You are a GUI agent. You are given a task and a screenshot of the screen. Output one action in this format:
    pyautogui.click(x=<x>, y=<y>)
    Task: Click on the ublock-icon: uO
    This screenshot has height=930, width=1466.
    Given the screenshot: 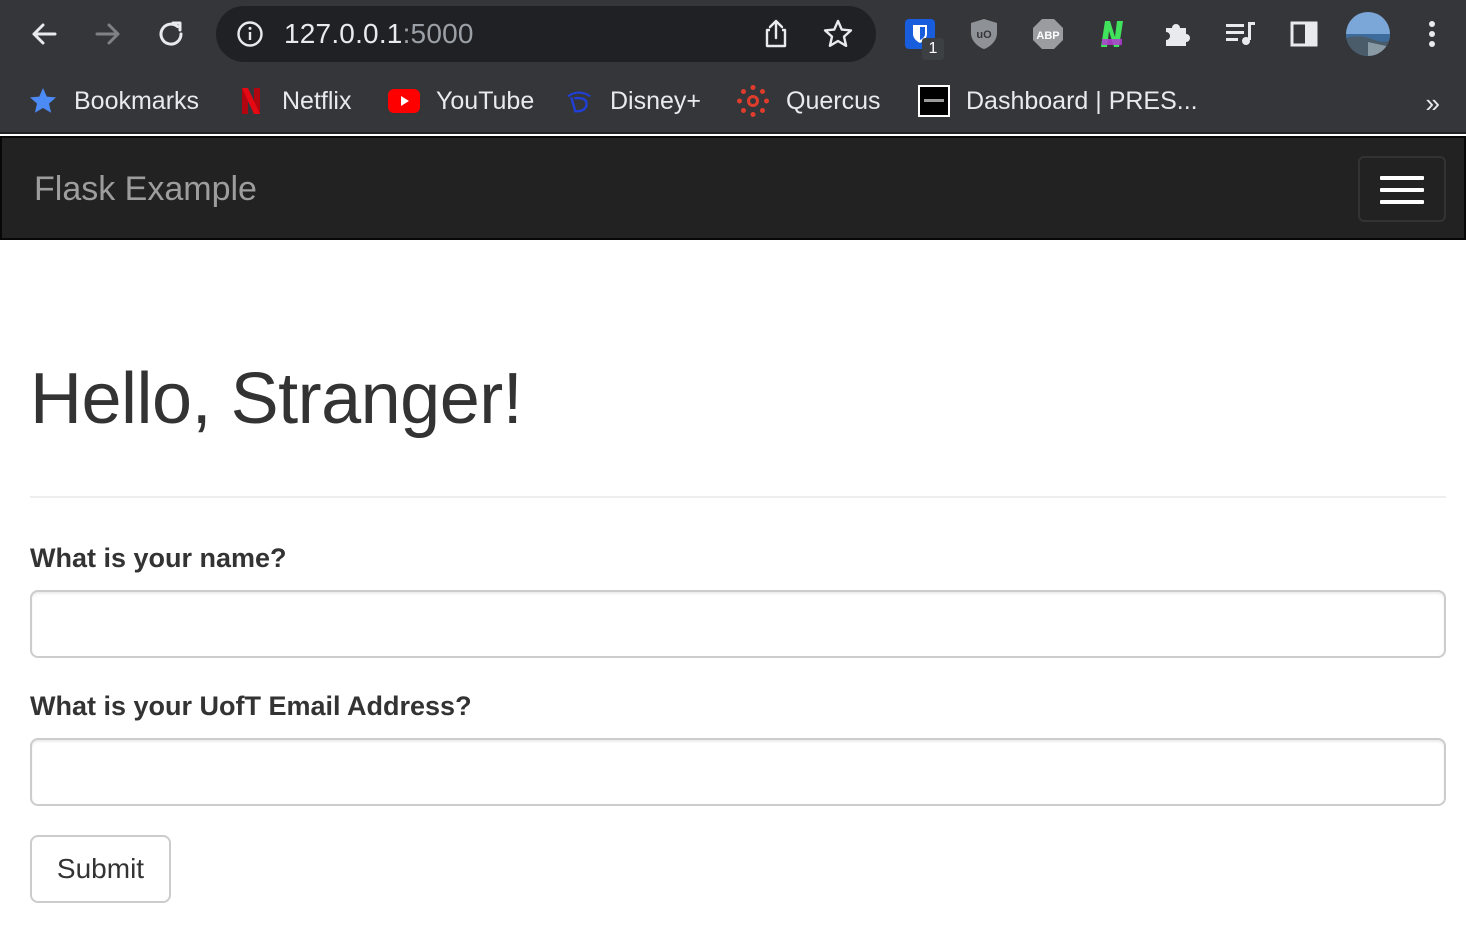 What is the action you would take?
    pyautogui.click(x=984, y=34)
    